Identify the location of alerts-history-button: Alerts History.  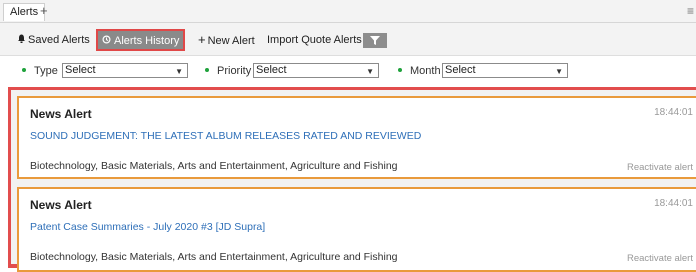
(141, 40).